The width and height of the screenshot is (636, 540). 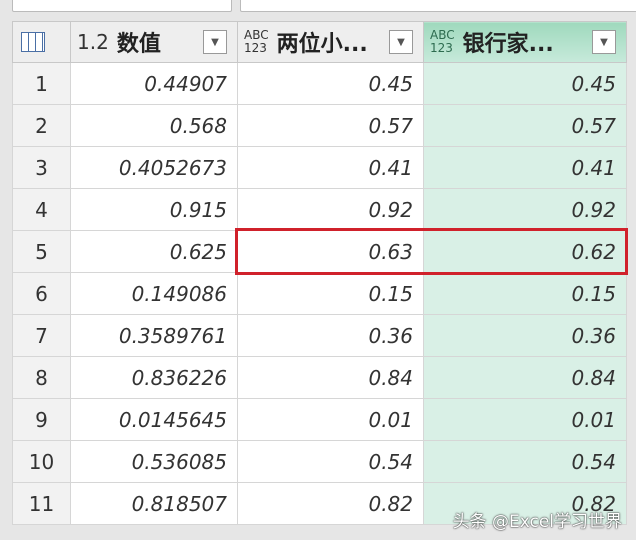 What do you see at coordinates (154, 42) in the screenshot?
I see `column-header-value: 1.2 数值 ▼` at bounding box center [154, 42].